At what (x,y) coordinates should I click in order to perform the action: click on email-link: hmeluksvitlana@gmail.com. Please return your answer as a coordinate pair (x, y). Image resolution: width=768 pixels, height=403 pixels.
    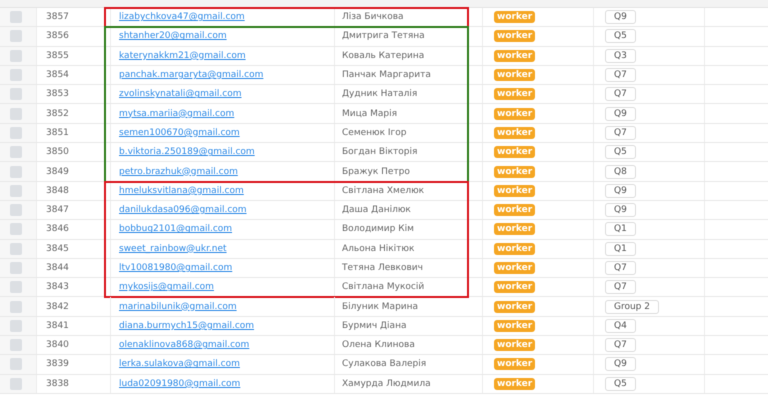
    Looking at the image, I should click on (181, 191).